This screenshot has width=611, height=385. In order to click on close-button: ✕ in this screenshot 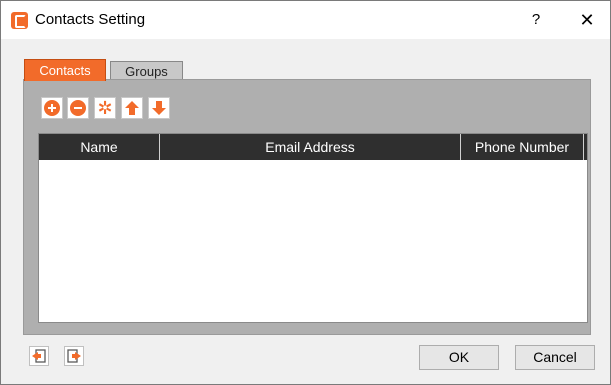, I will do `click(587, 20)`.